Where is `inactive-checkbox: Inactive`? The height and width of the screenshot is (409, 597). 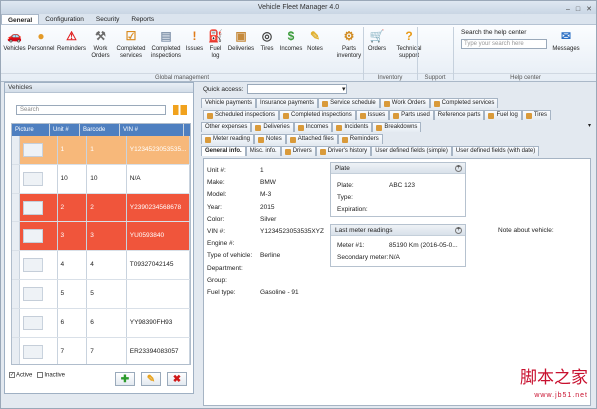 inactive-checkbox: Inactive is located at coordinates (51, 375).